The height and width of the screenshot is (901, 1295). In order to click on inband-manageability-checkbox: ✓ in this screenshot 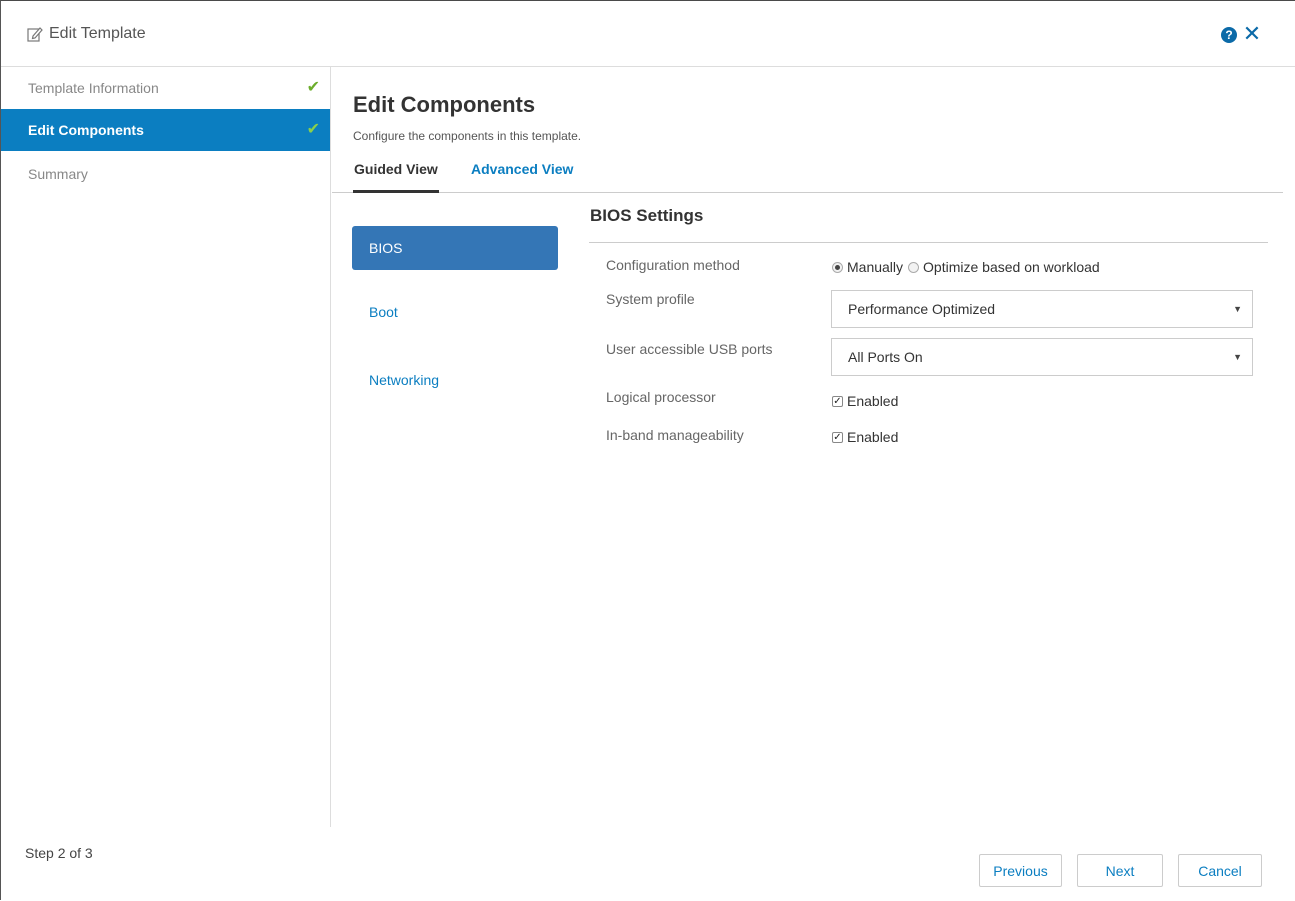, I will do `click(837, 437)`.